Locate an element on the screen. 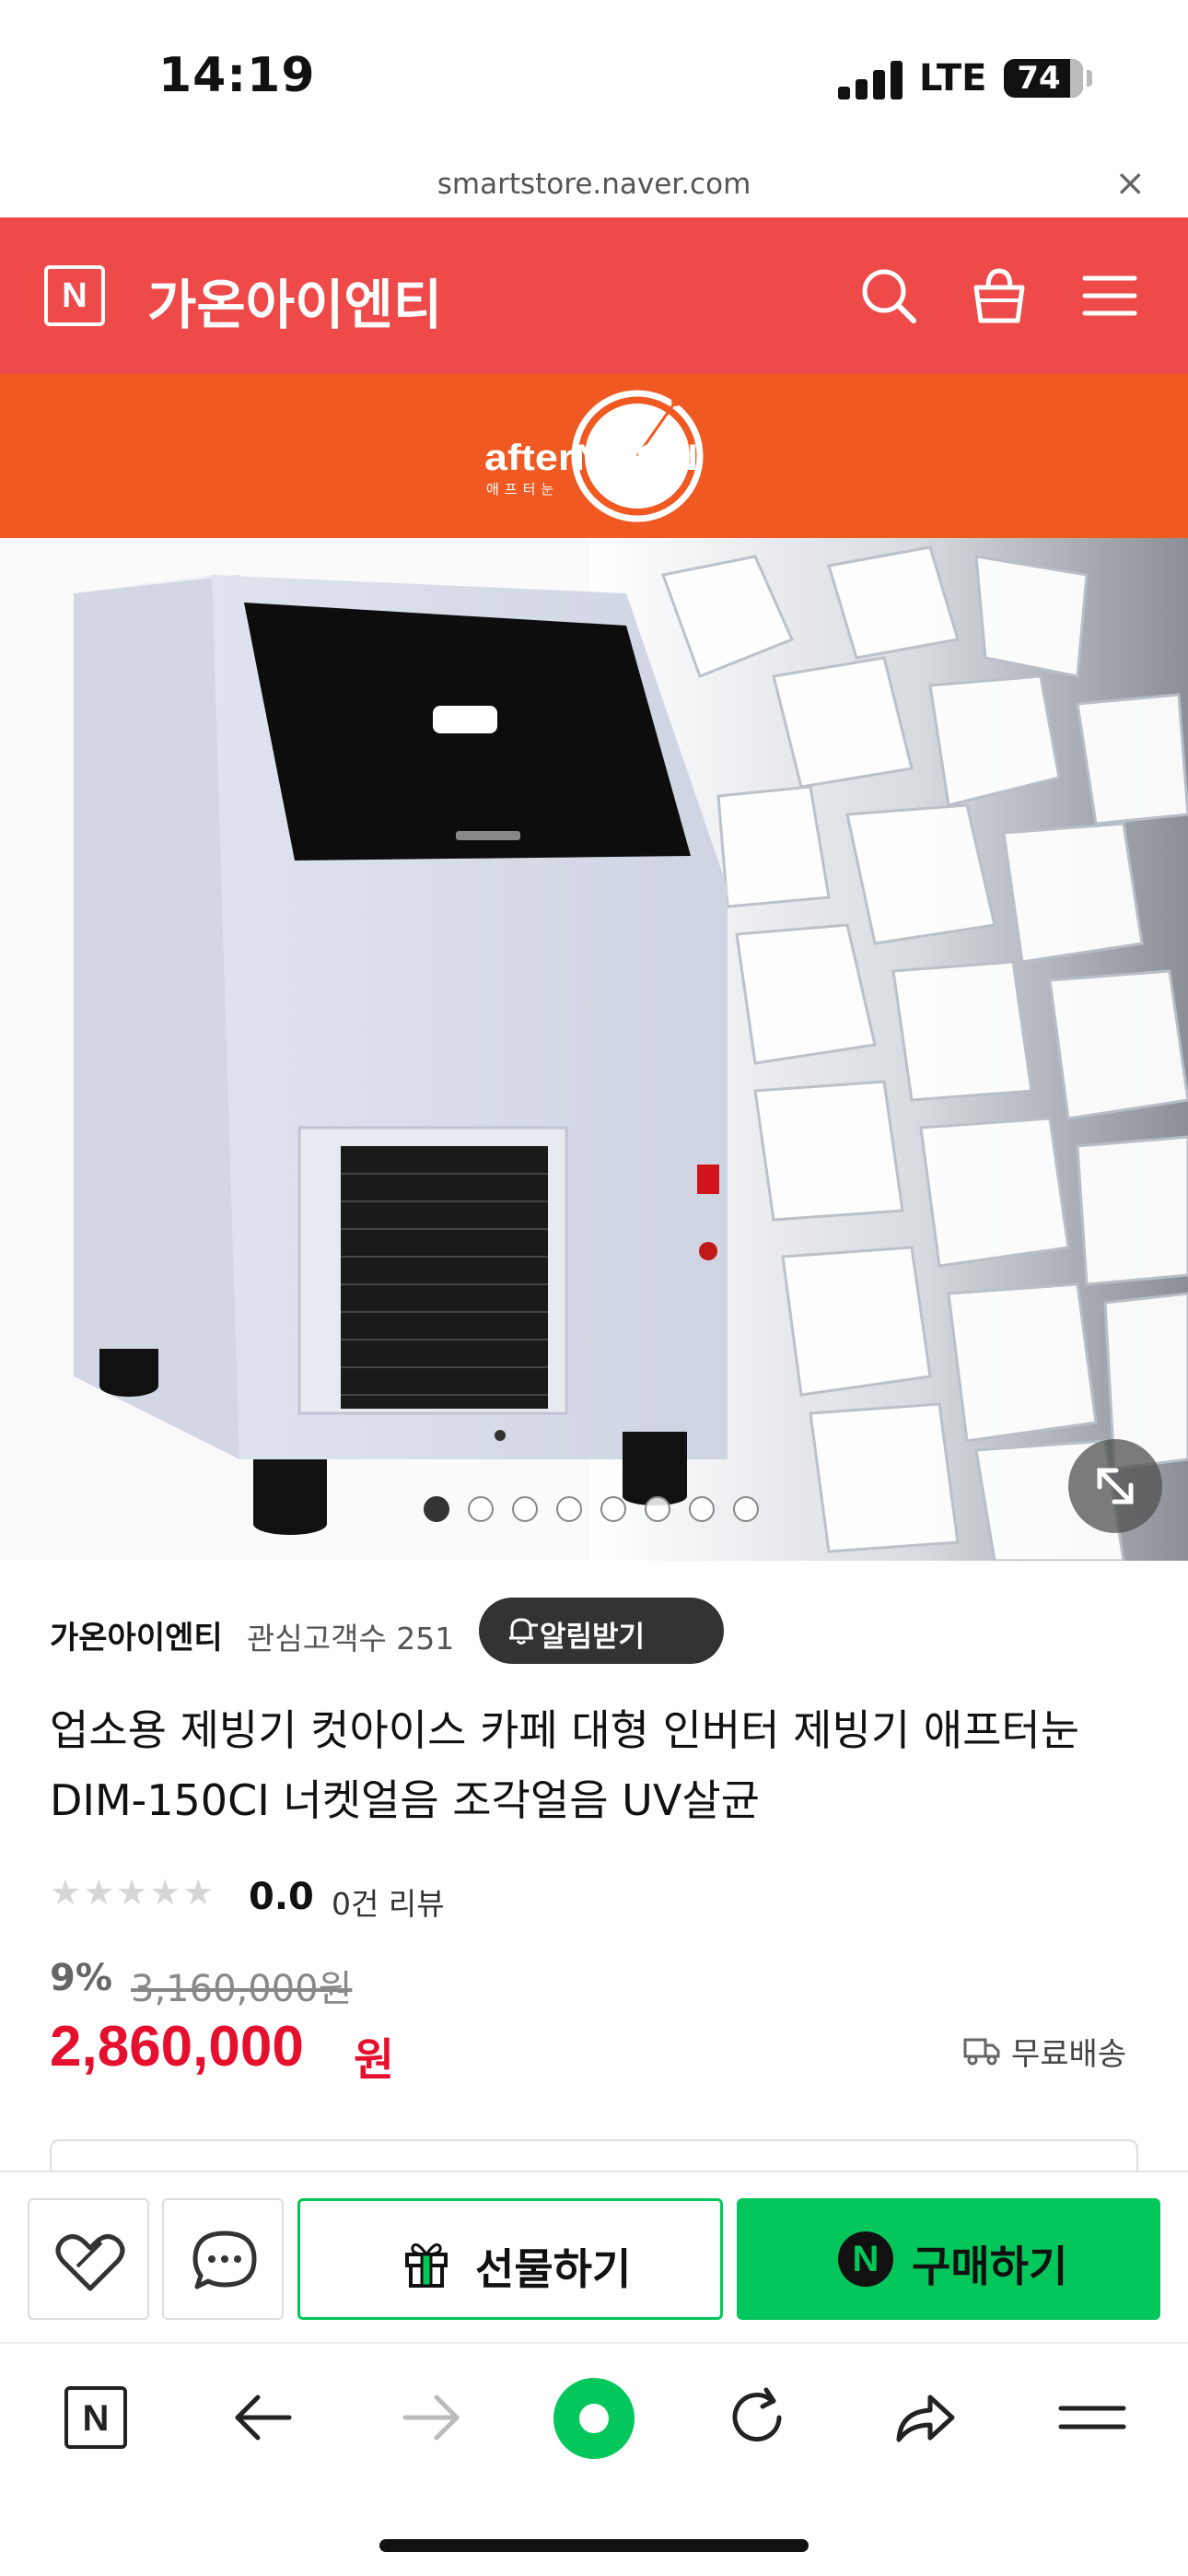  chat-bubble-icon is located at coordinates (224, 2260).